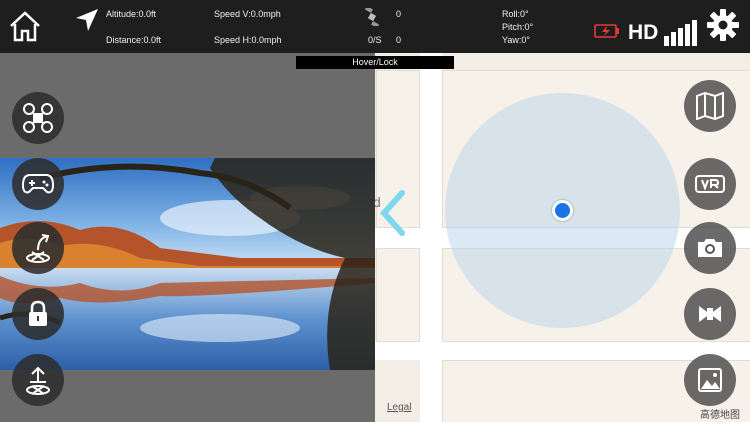 This screenshot has height=422, width=750. I want to click on gamepad-button, so click(38, 184).